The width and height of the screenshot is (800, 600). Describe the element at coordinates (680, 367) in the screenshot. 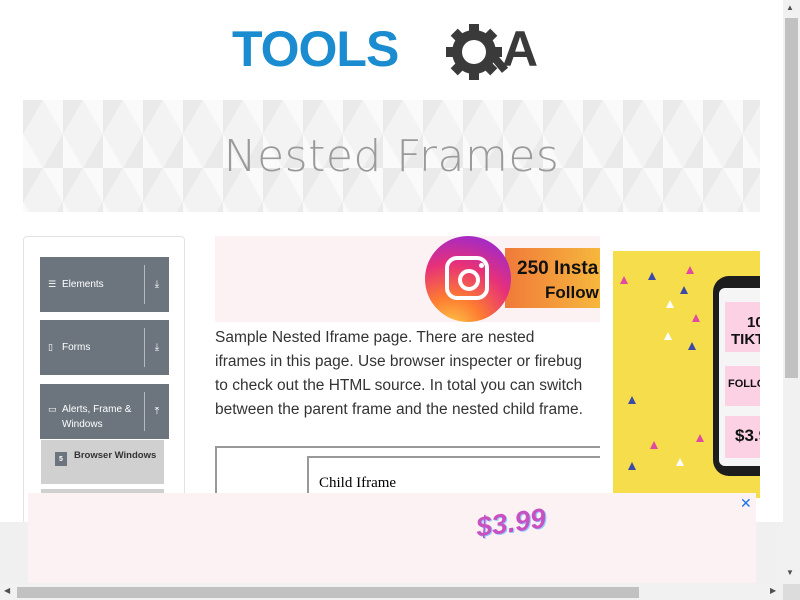

I see `tiktok-ad-sidebar: 100 TIKTO FOLLOWE $3.99` at that location.